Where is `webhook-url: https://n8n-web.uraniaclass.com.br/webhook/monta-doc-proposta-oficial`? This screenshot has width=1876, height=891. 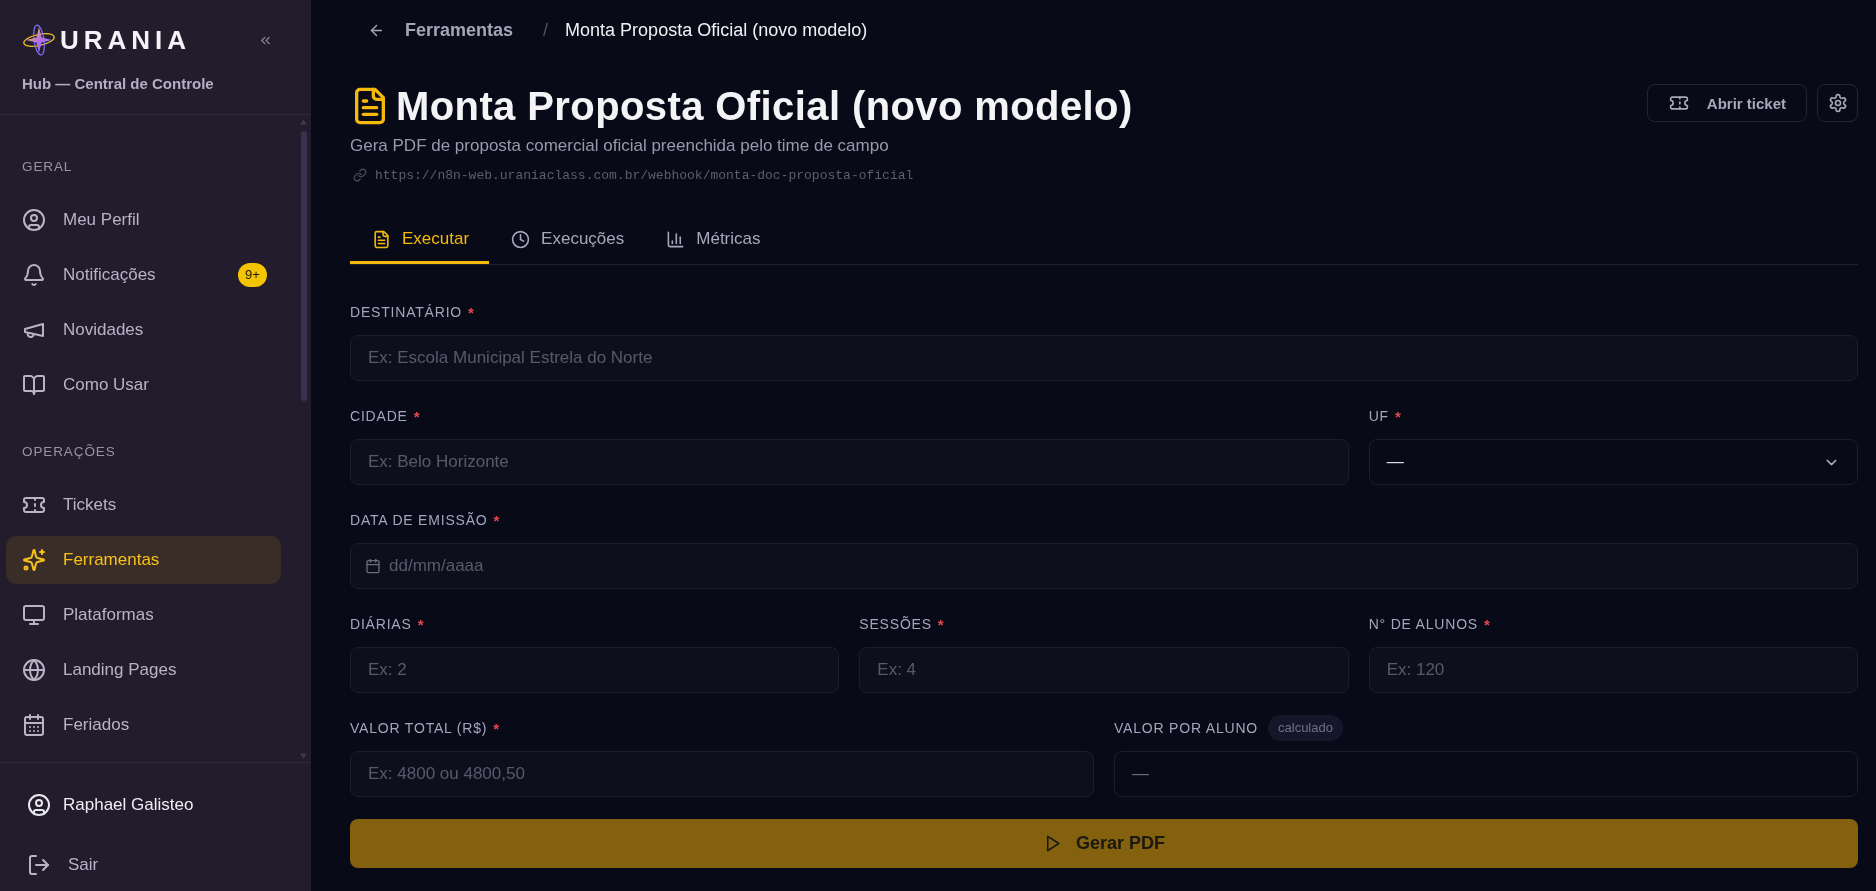 webhook-url: https://n8n-web.uraniaclass.com.br/webhook/monta-doc-proposta-oficial is located at coordinates (644, 175).